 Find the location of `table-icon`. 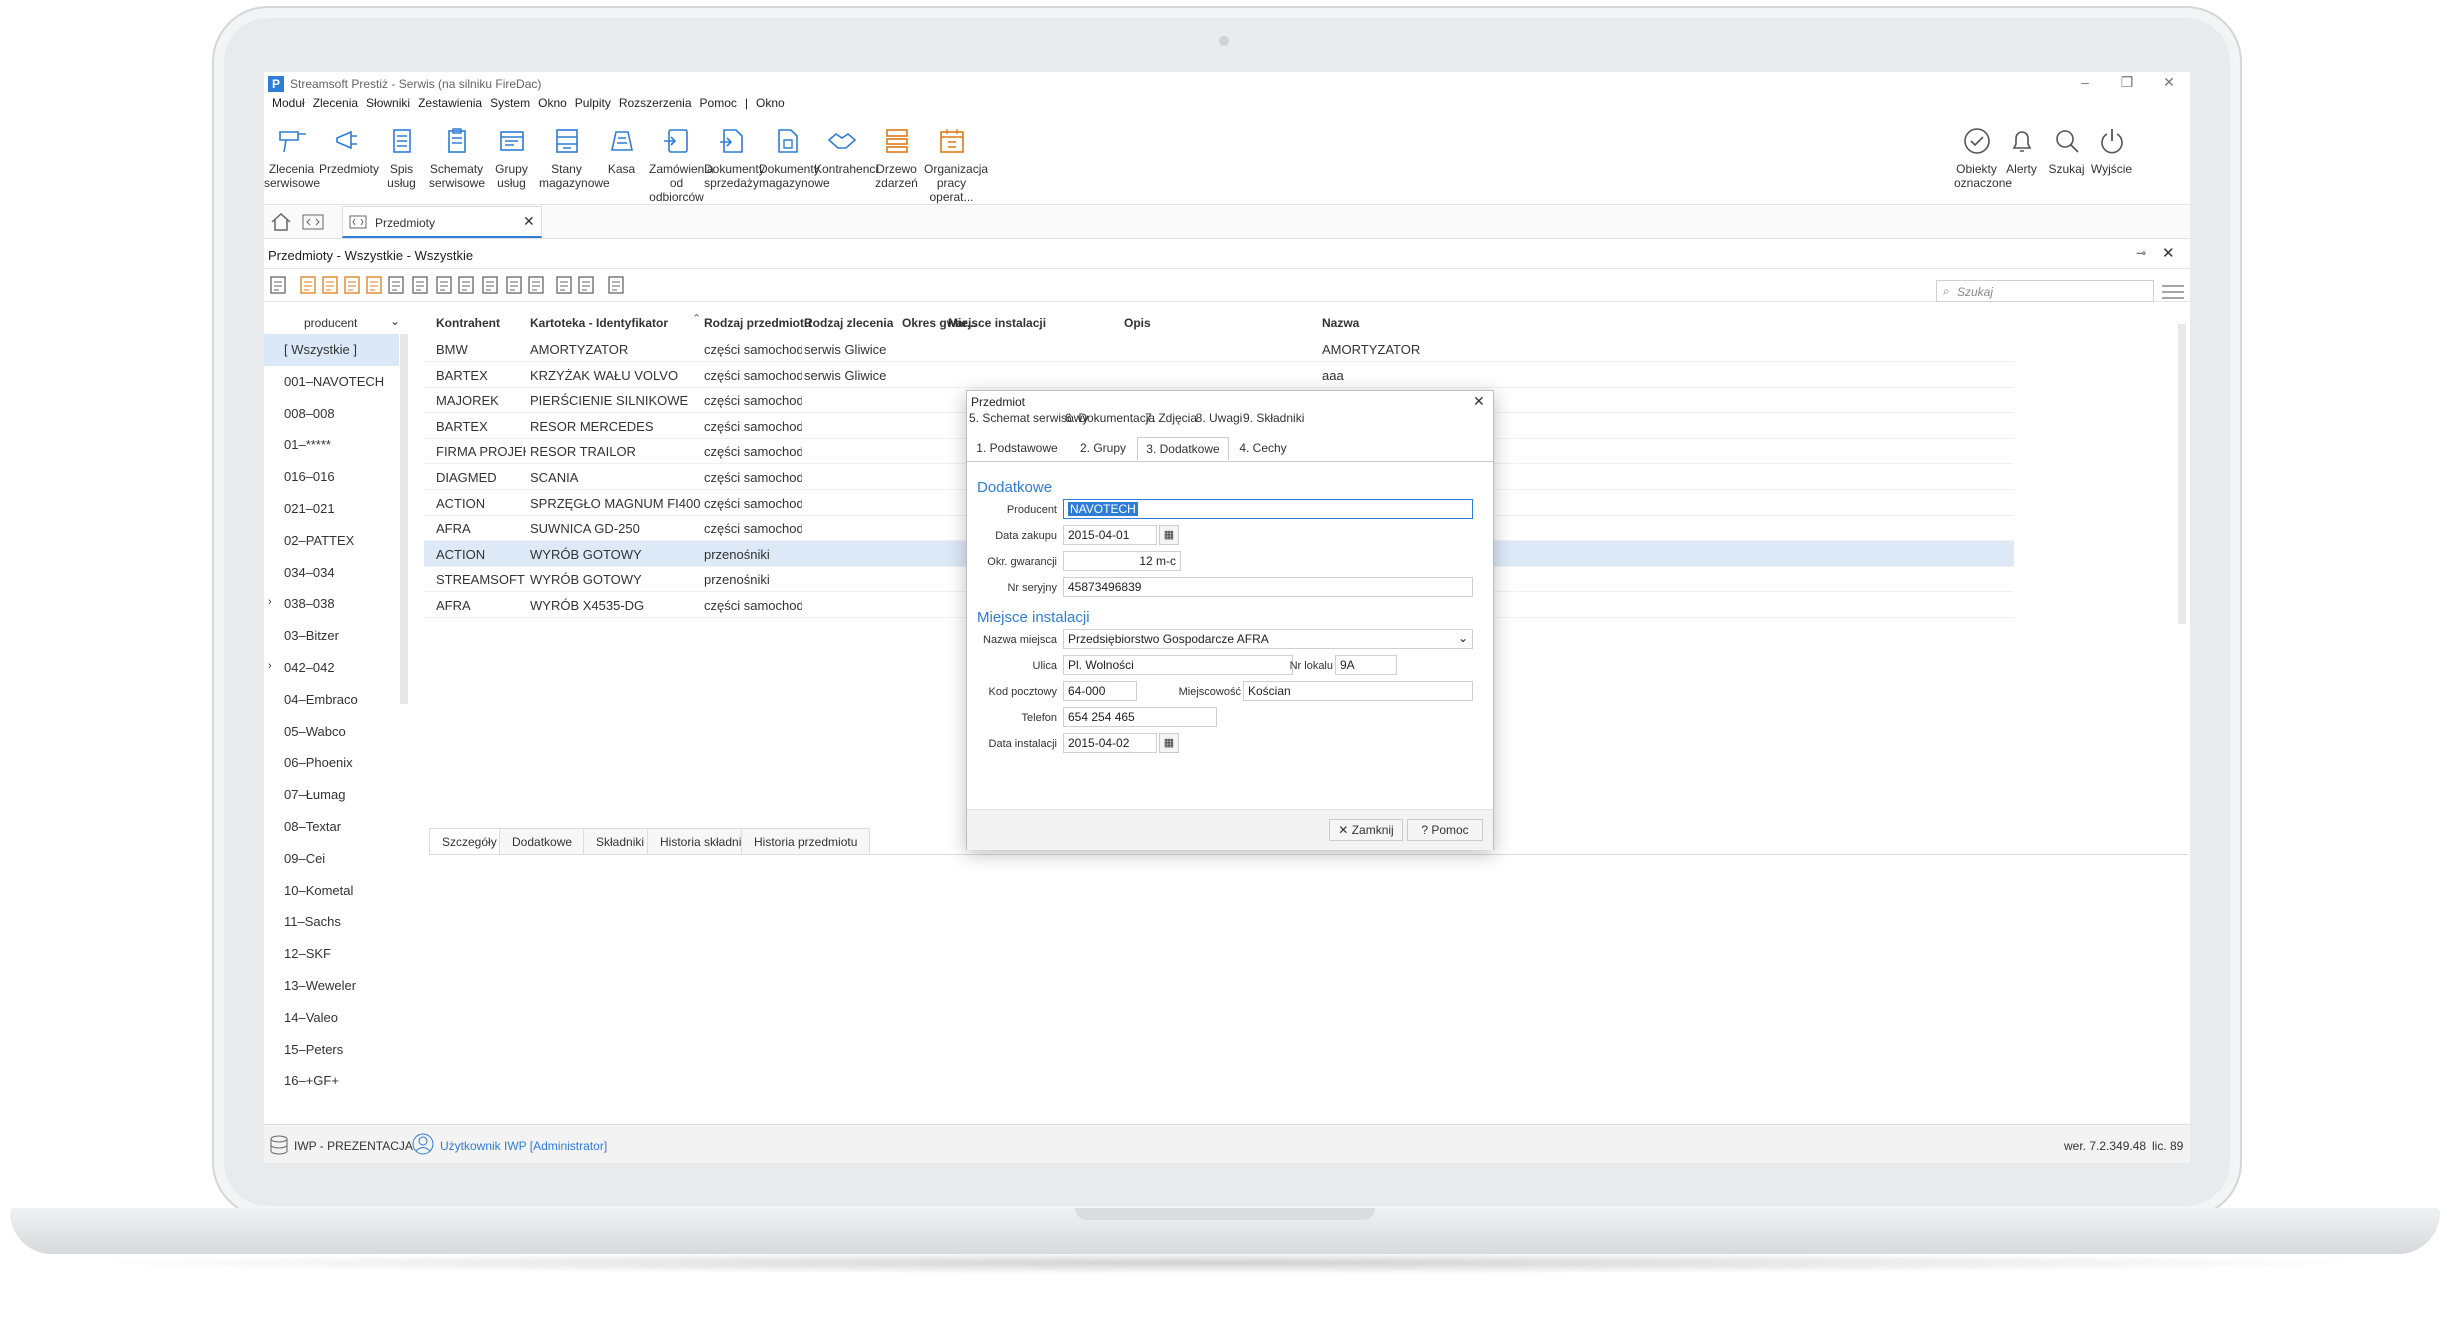

table-icon is located at coordinates (587, 285).